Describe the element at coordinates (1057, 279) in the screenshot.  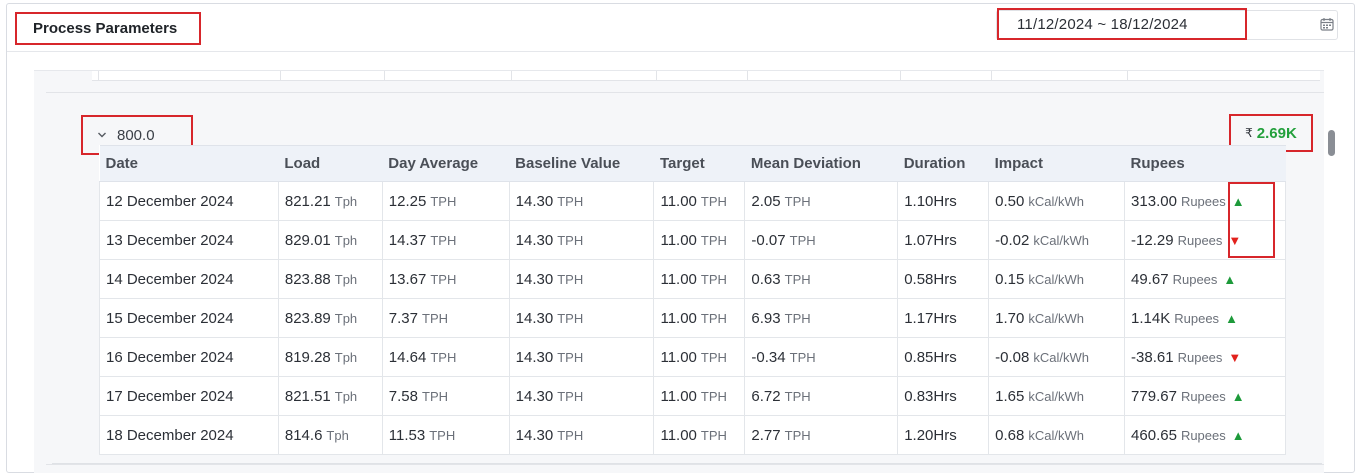
I see `cell-impact: 0.15 kCal/kWh` at that location.